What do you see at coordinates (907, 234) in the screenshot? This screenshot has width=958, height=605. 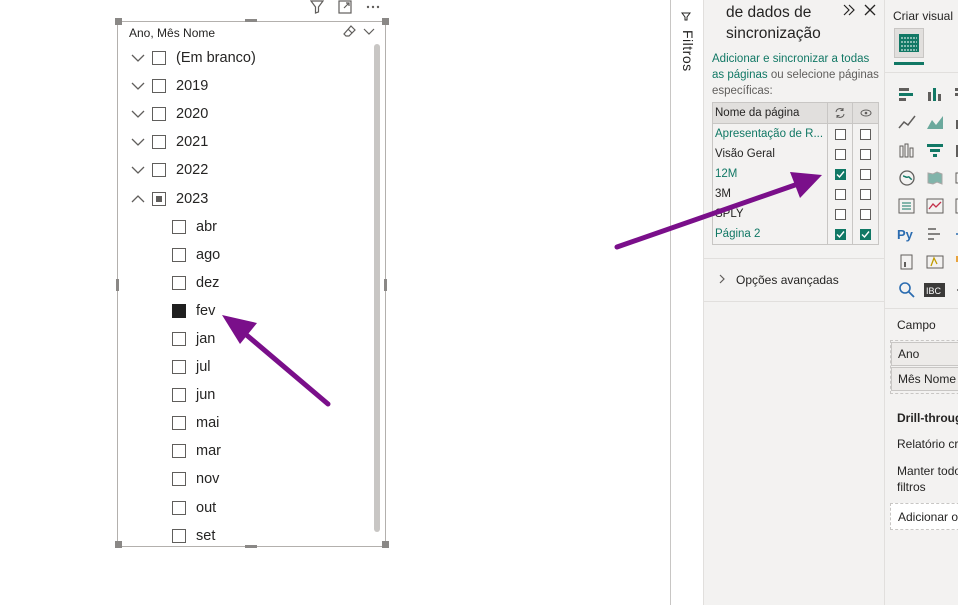 I see `python-visual-icon: Py` at bounding box center [907, 234].